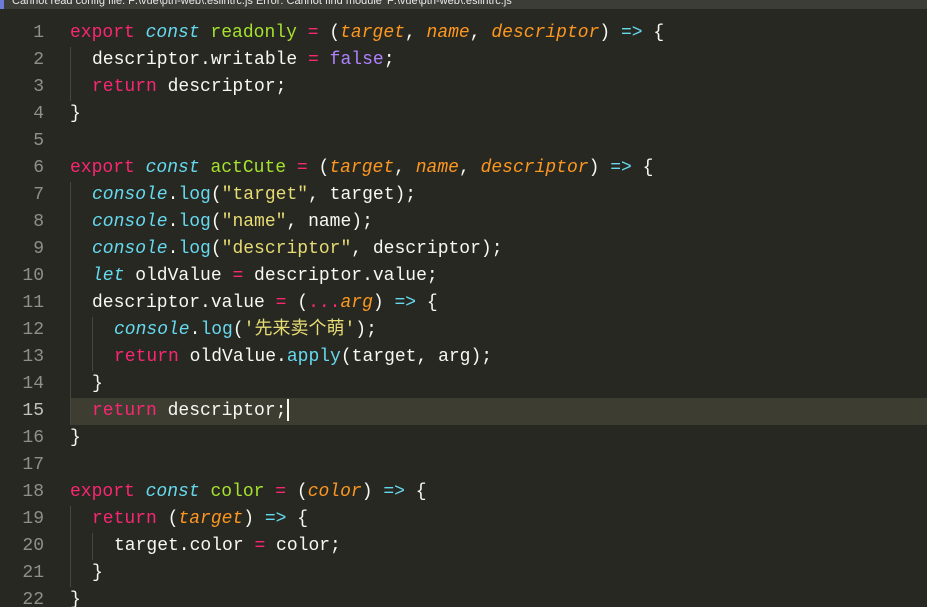  I want to click on line-number: 3, so click(38, 87).